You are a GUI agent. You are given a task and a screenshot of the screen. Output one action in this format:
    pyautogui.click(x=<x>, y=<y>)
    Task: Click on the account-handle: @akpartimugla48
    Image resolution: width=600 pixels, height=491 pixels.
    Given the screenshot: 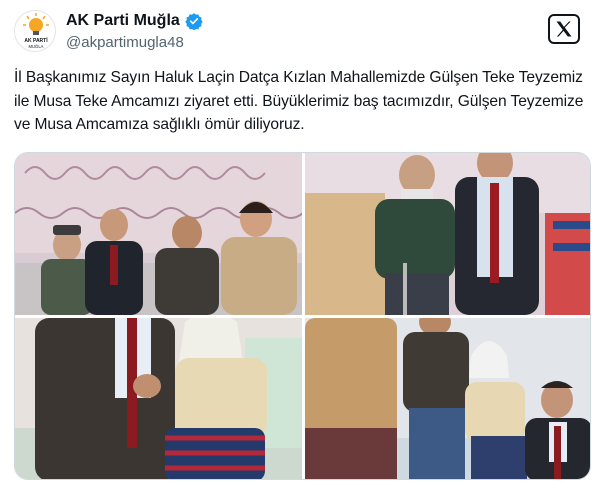 What is the action you would take?
    pyautogui.click(x=125, y=42)
    